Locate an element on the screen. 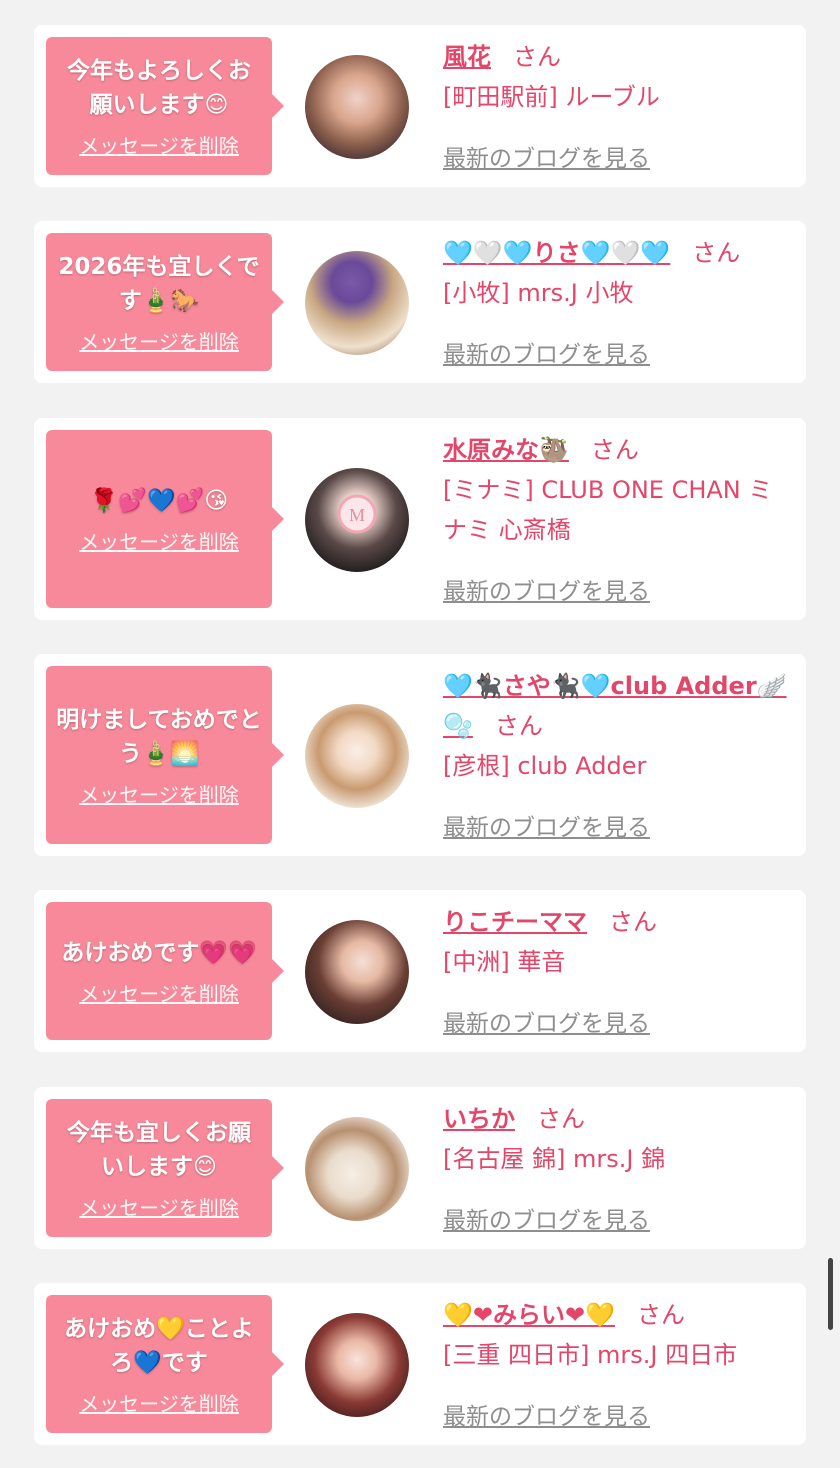 The height and width of the screenshot is (1468, 840). shop-label: [中洲] 華音 is located at coordinates (504, 962).